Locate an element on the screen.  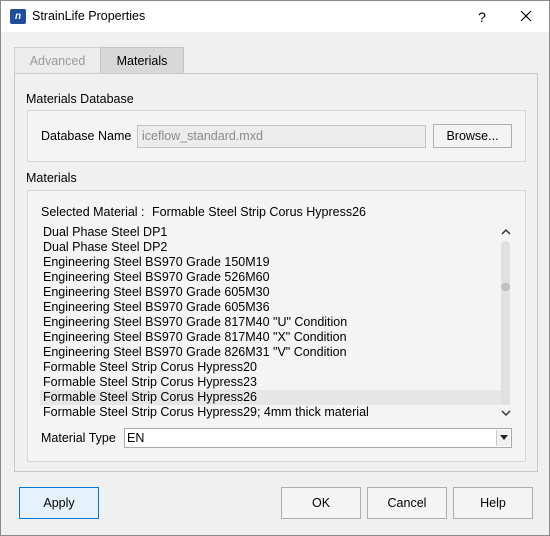
help-button: Help is located at coordinates (493, 503).